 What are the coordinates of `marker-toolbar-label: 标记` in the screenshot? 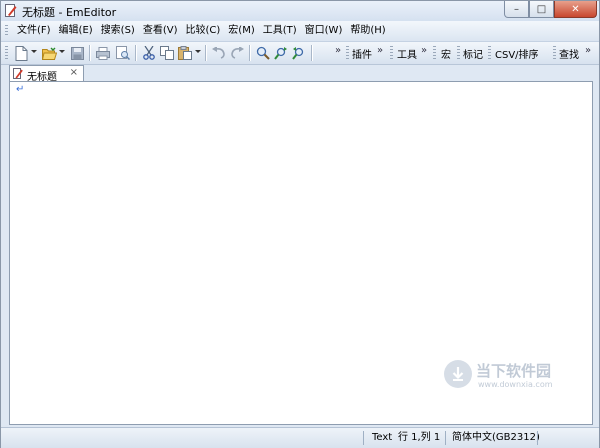 It's located at (473, 53).